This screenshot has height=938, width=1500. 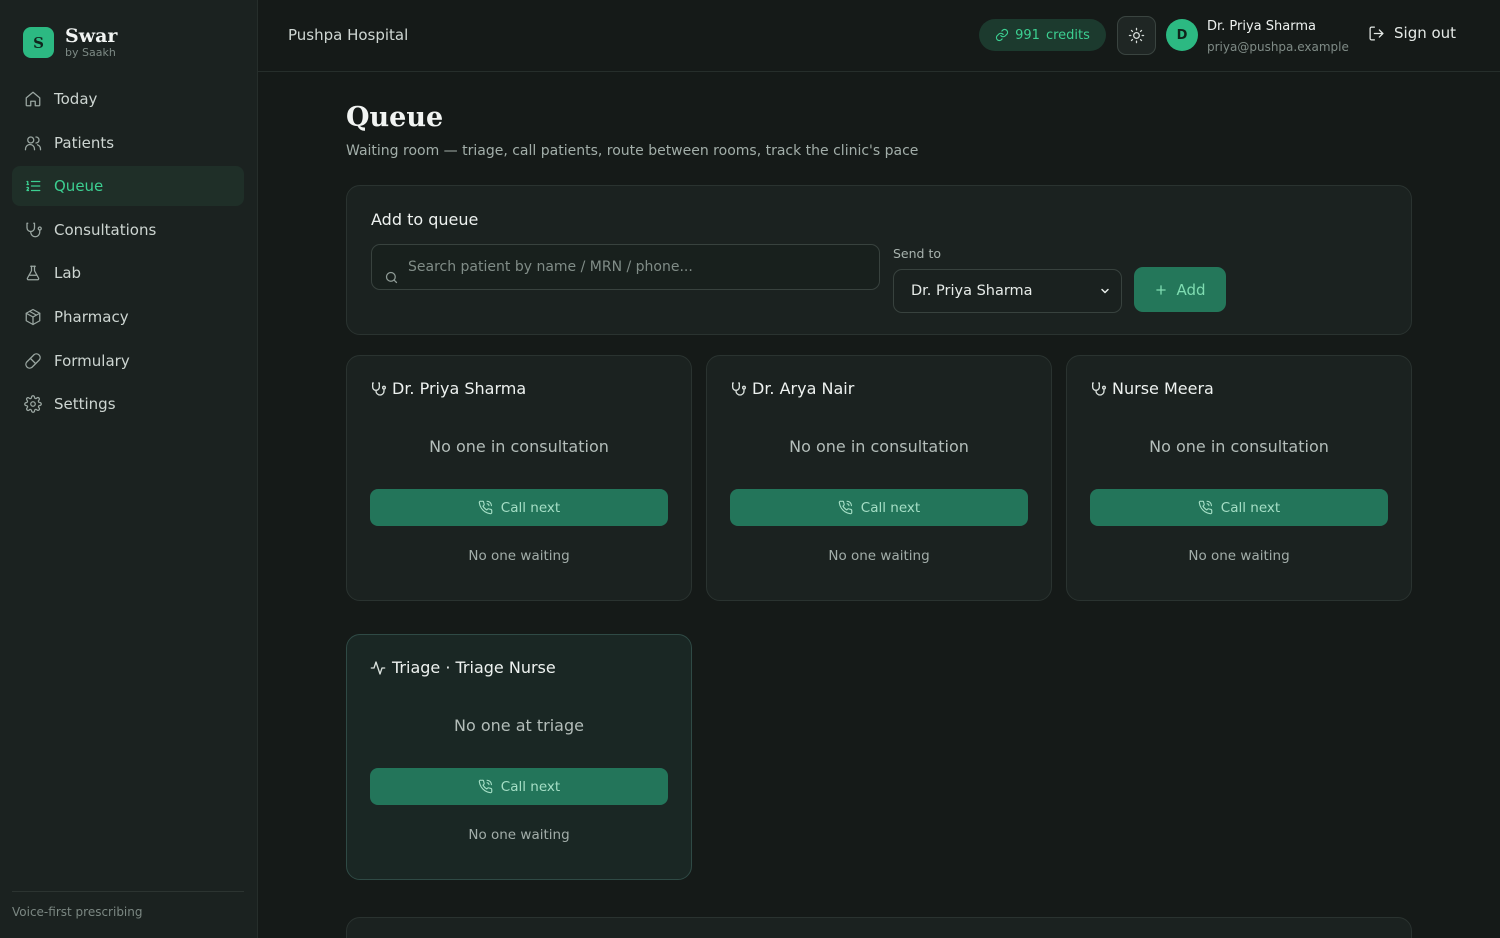 I want to click on sign-out-button: Sign out, so click(x=1412, y=33).